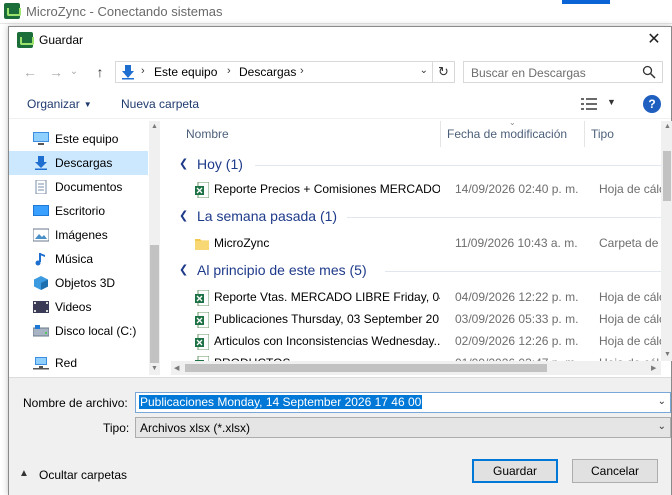 The width and height of the screenshot is (672, 495). What do you see at coordinates (424, 70) in the screenshot?
I see `address-dropdown-chevron-icon: ⌄` at bounding box center [424, 70].